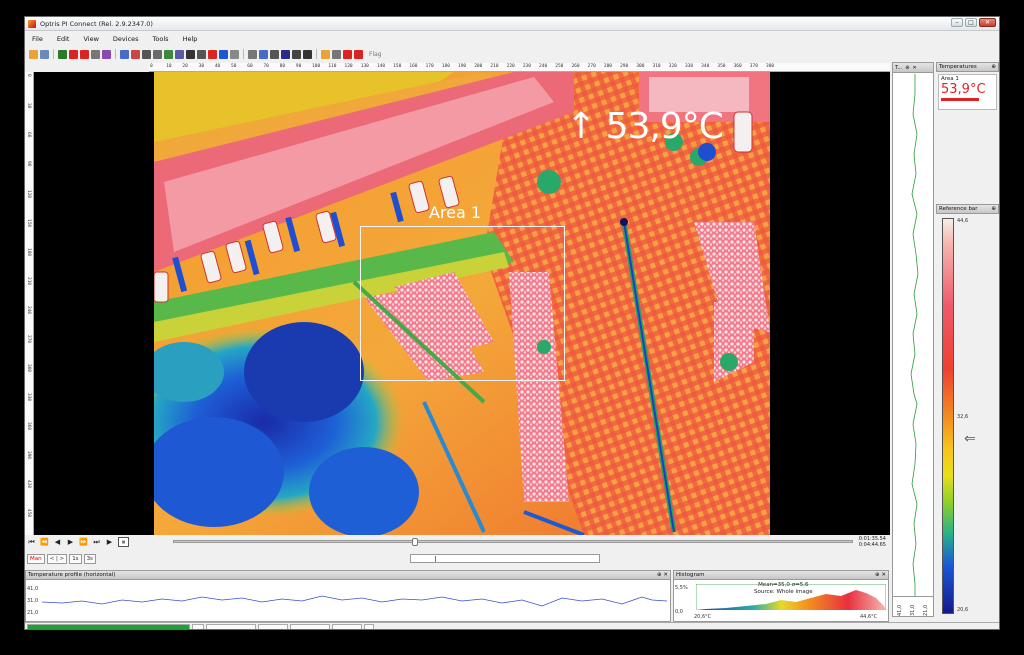 This screenshot has height=655, width=1024. What do you see at coordinates (123, 542) in the screenshot?
I see `pause-button: ⏸` at bounding box center [123, 542].